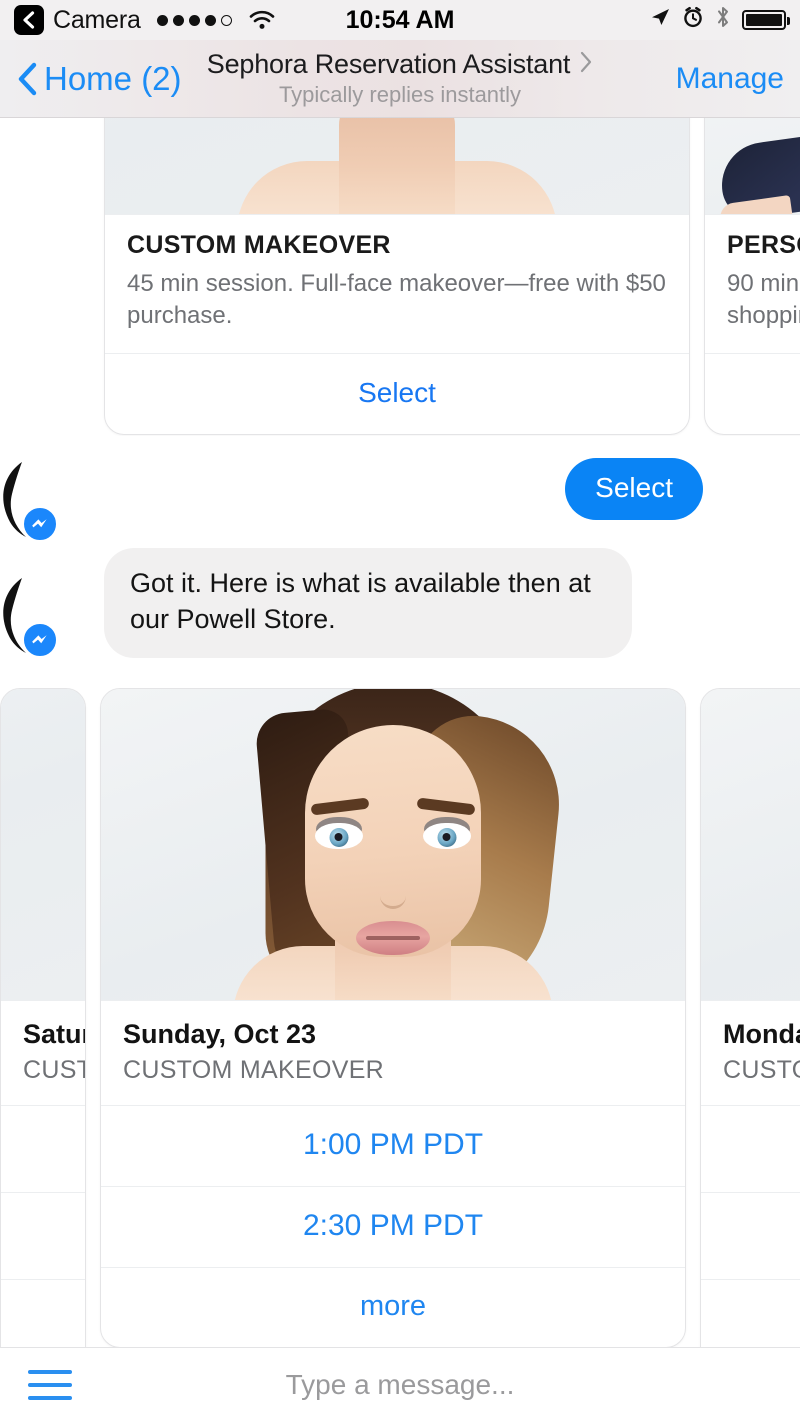  What do you see at coordinates (29, 20) in the screenshot?
I see `back-chevron-icon` at bounding box center [29, 20].